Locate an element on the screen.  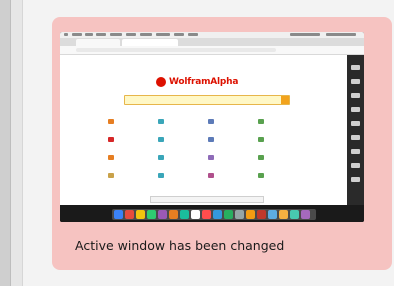
browser-address-bar is located at coordinates (212, 50).